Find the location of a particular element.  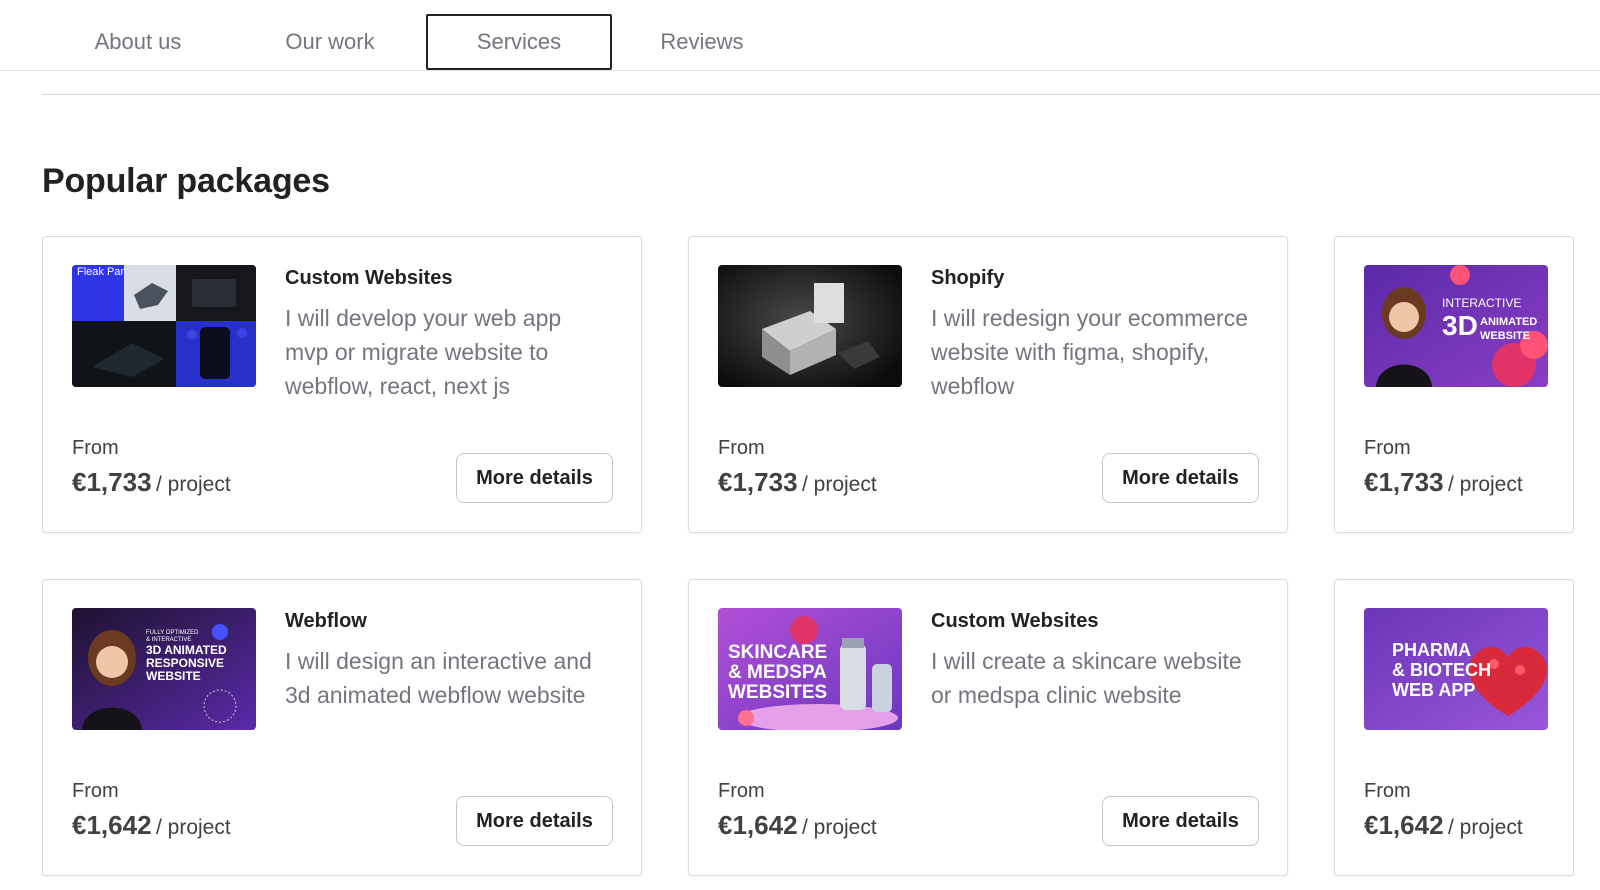

thumb-line: 3D is located at coordinates (1460, 325).